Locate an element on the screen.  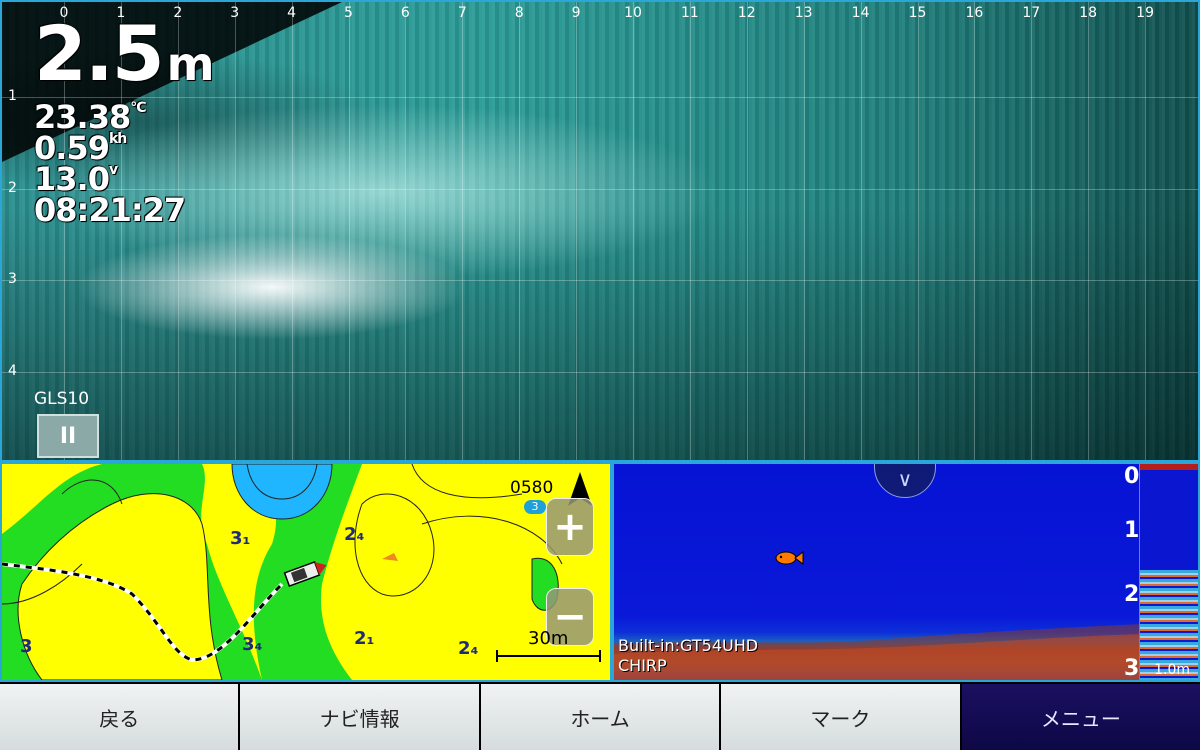
sonar-range-tick: 14 is located at coordinates (860, 13).